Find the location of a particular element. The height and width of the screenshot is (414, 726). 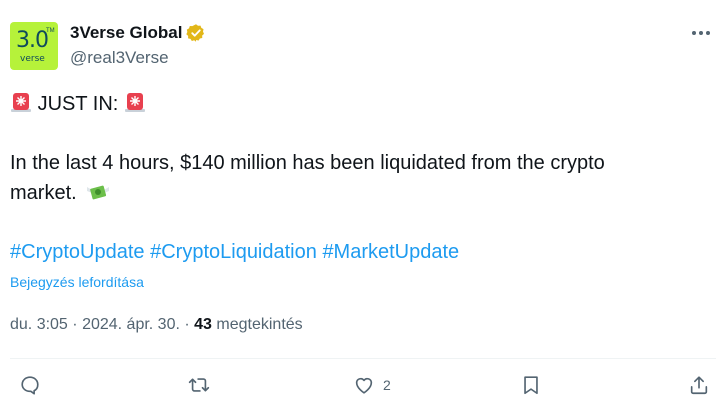

reply-button is located at coordinates (30, 385).